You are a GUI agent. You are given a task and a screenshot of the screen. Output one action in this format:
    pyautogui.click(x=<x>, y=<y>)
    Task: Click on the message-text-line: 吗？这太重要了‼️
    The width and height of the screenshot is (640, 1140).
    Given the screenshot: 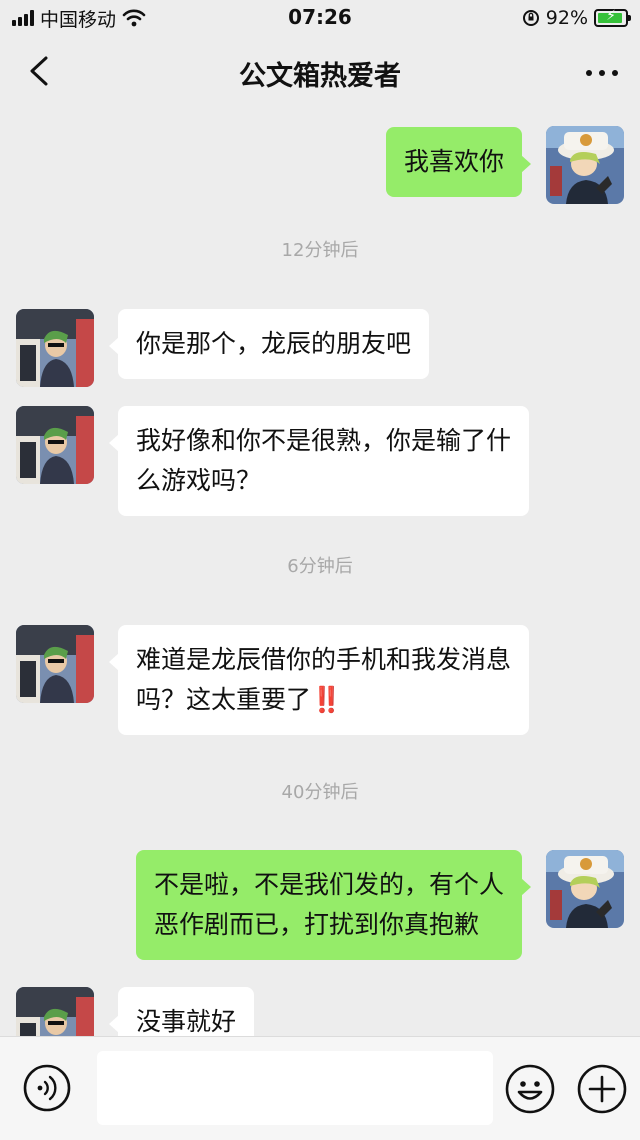 What is the action you would take?
    pyautogui.click(x=323, y=700)
    